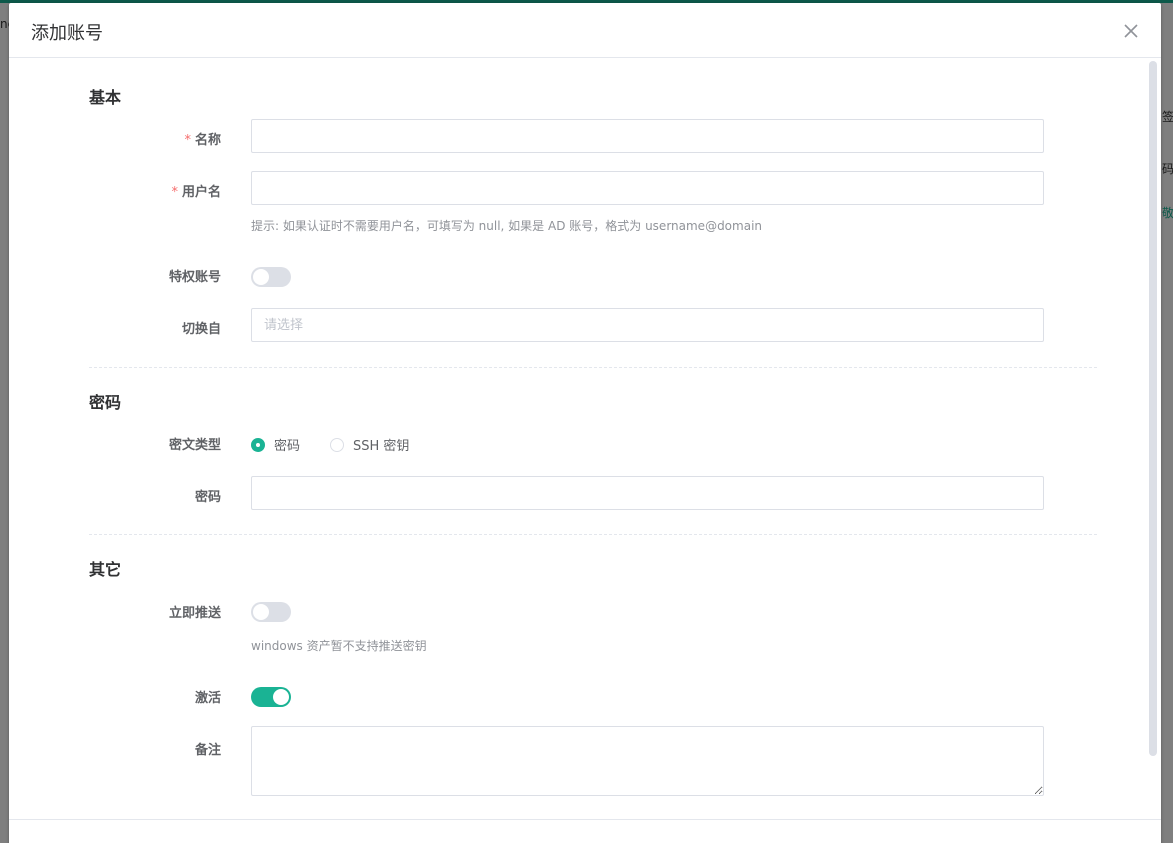 This screenshot has height=843, width=1173. I want to click on privileged-label: 特权账号, so click(194, 277).